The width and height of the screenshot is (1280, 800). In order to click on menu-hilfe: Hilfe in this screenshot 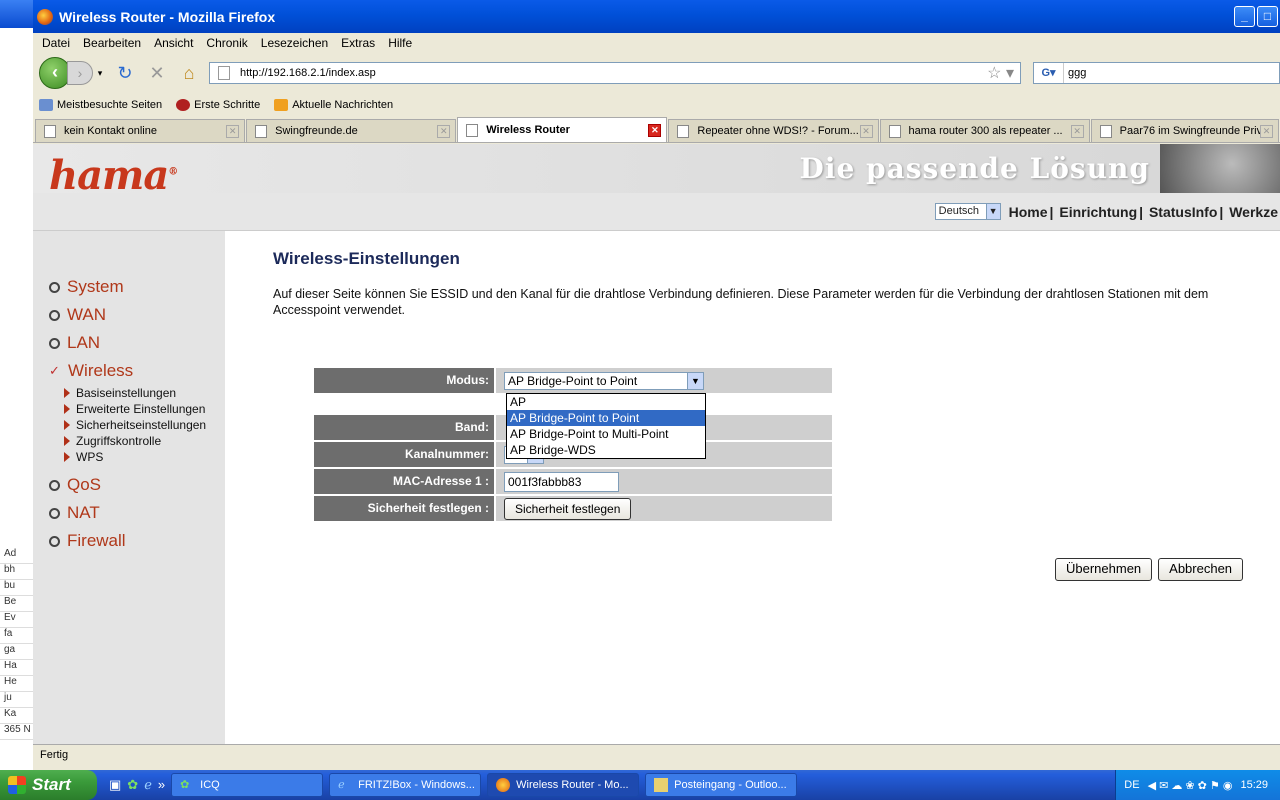, I will do `click(401, 43)`.